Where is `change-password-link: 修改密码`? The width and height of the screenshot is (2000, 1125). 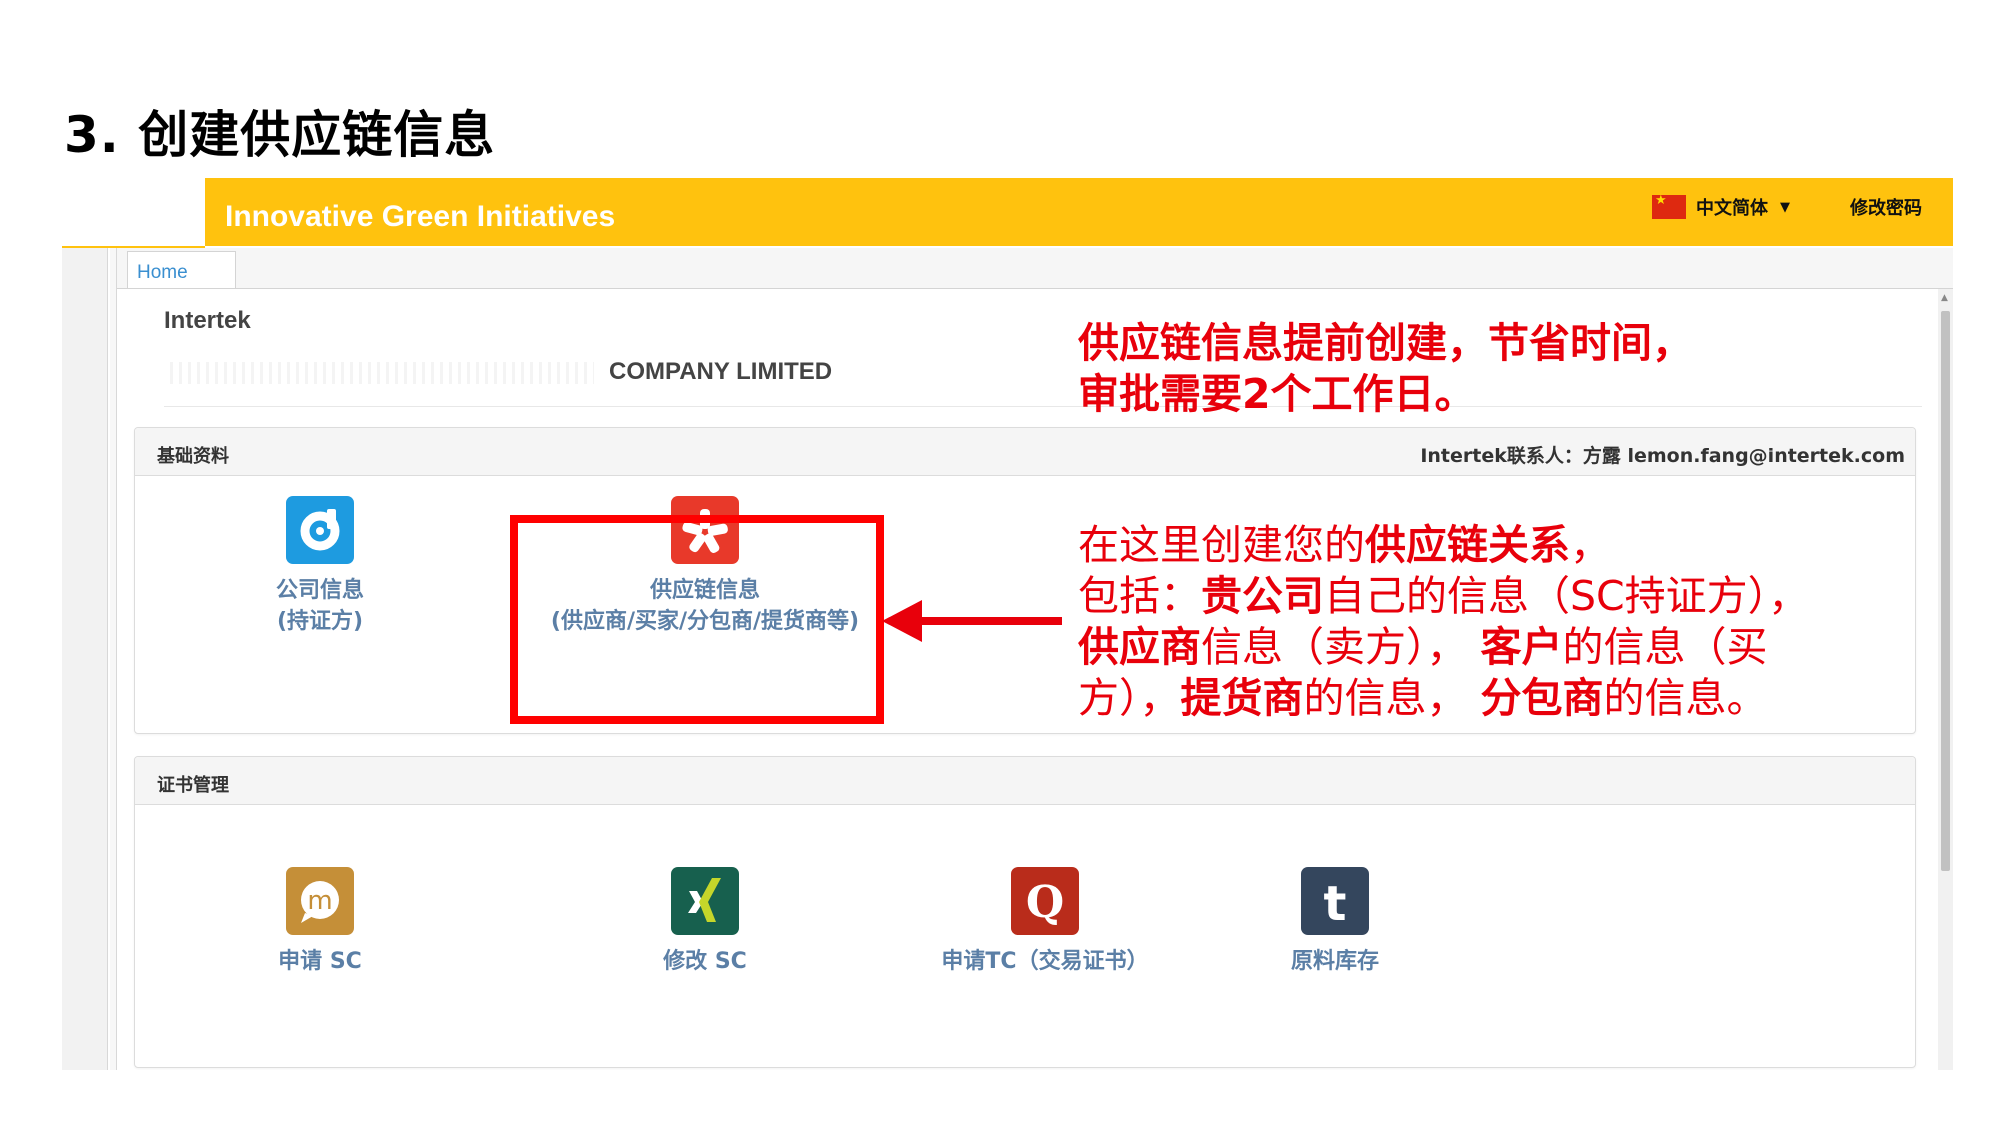
change-password-link: 修改密码 is located at coordinates (1886, 207).